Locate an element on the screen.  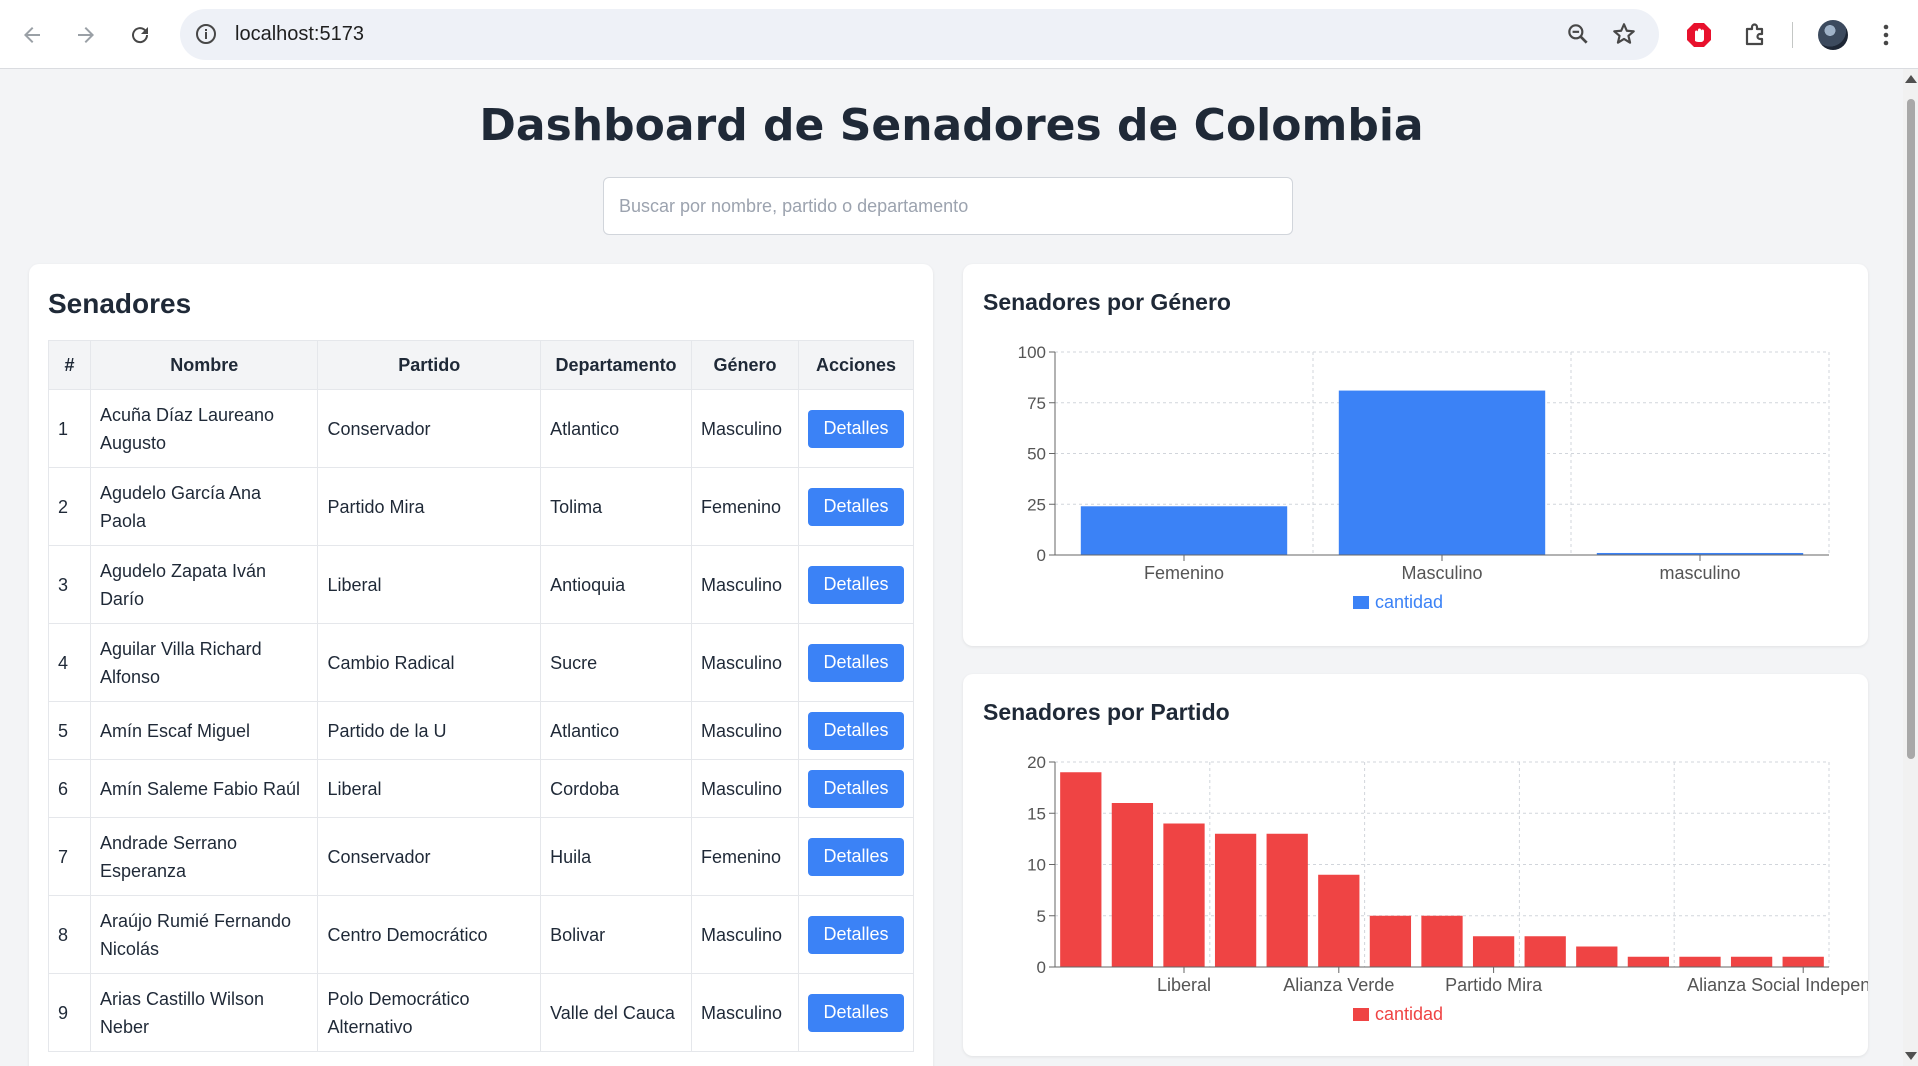
forward-button is located at coordinates (86, 35).